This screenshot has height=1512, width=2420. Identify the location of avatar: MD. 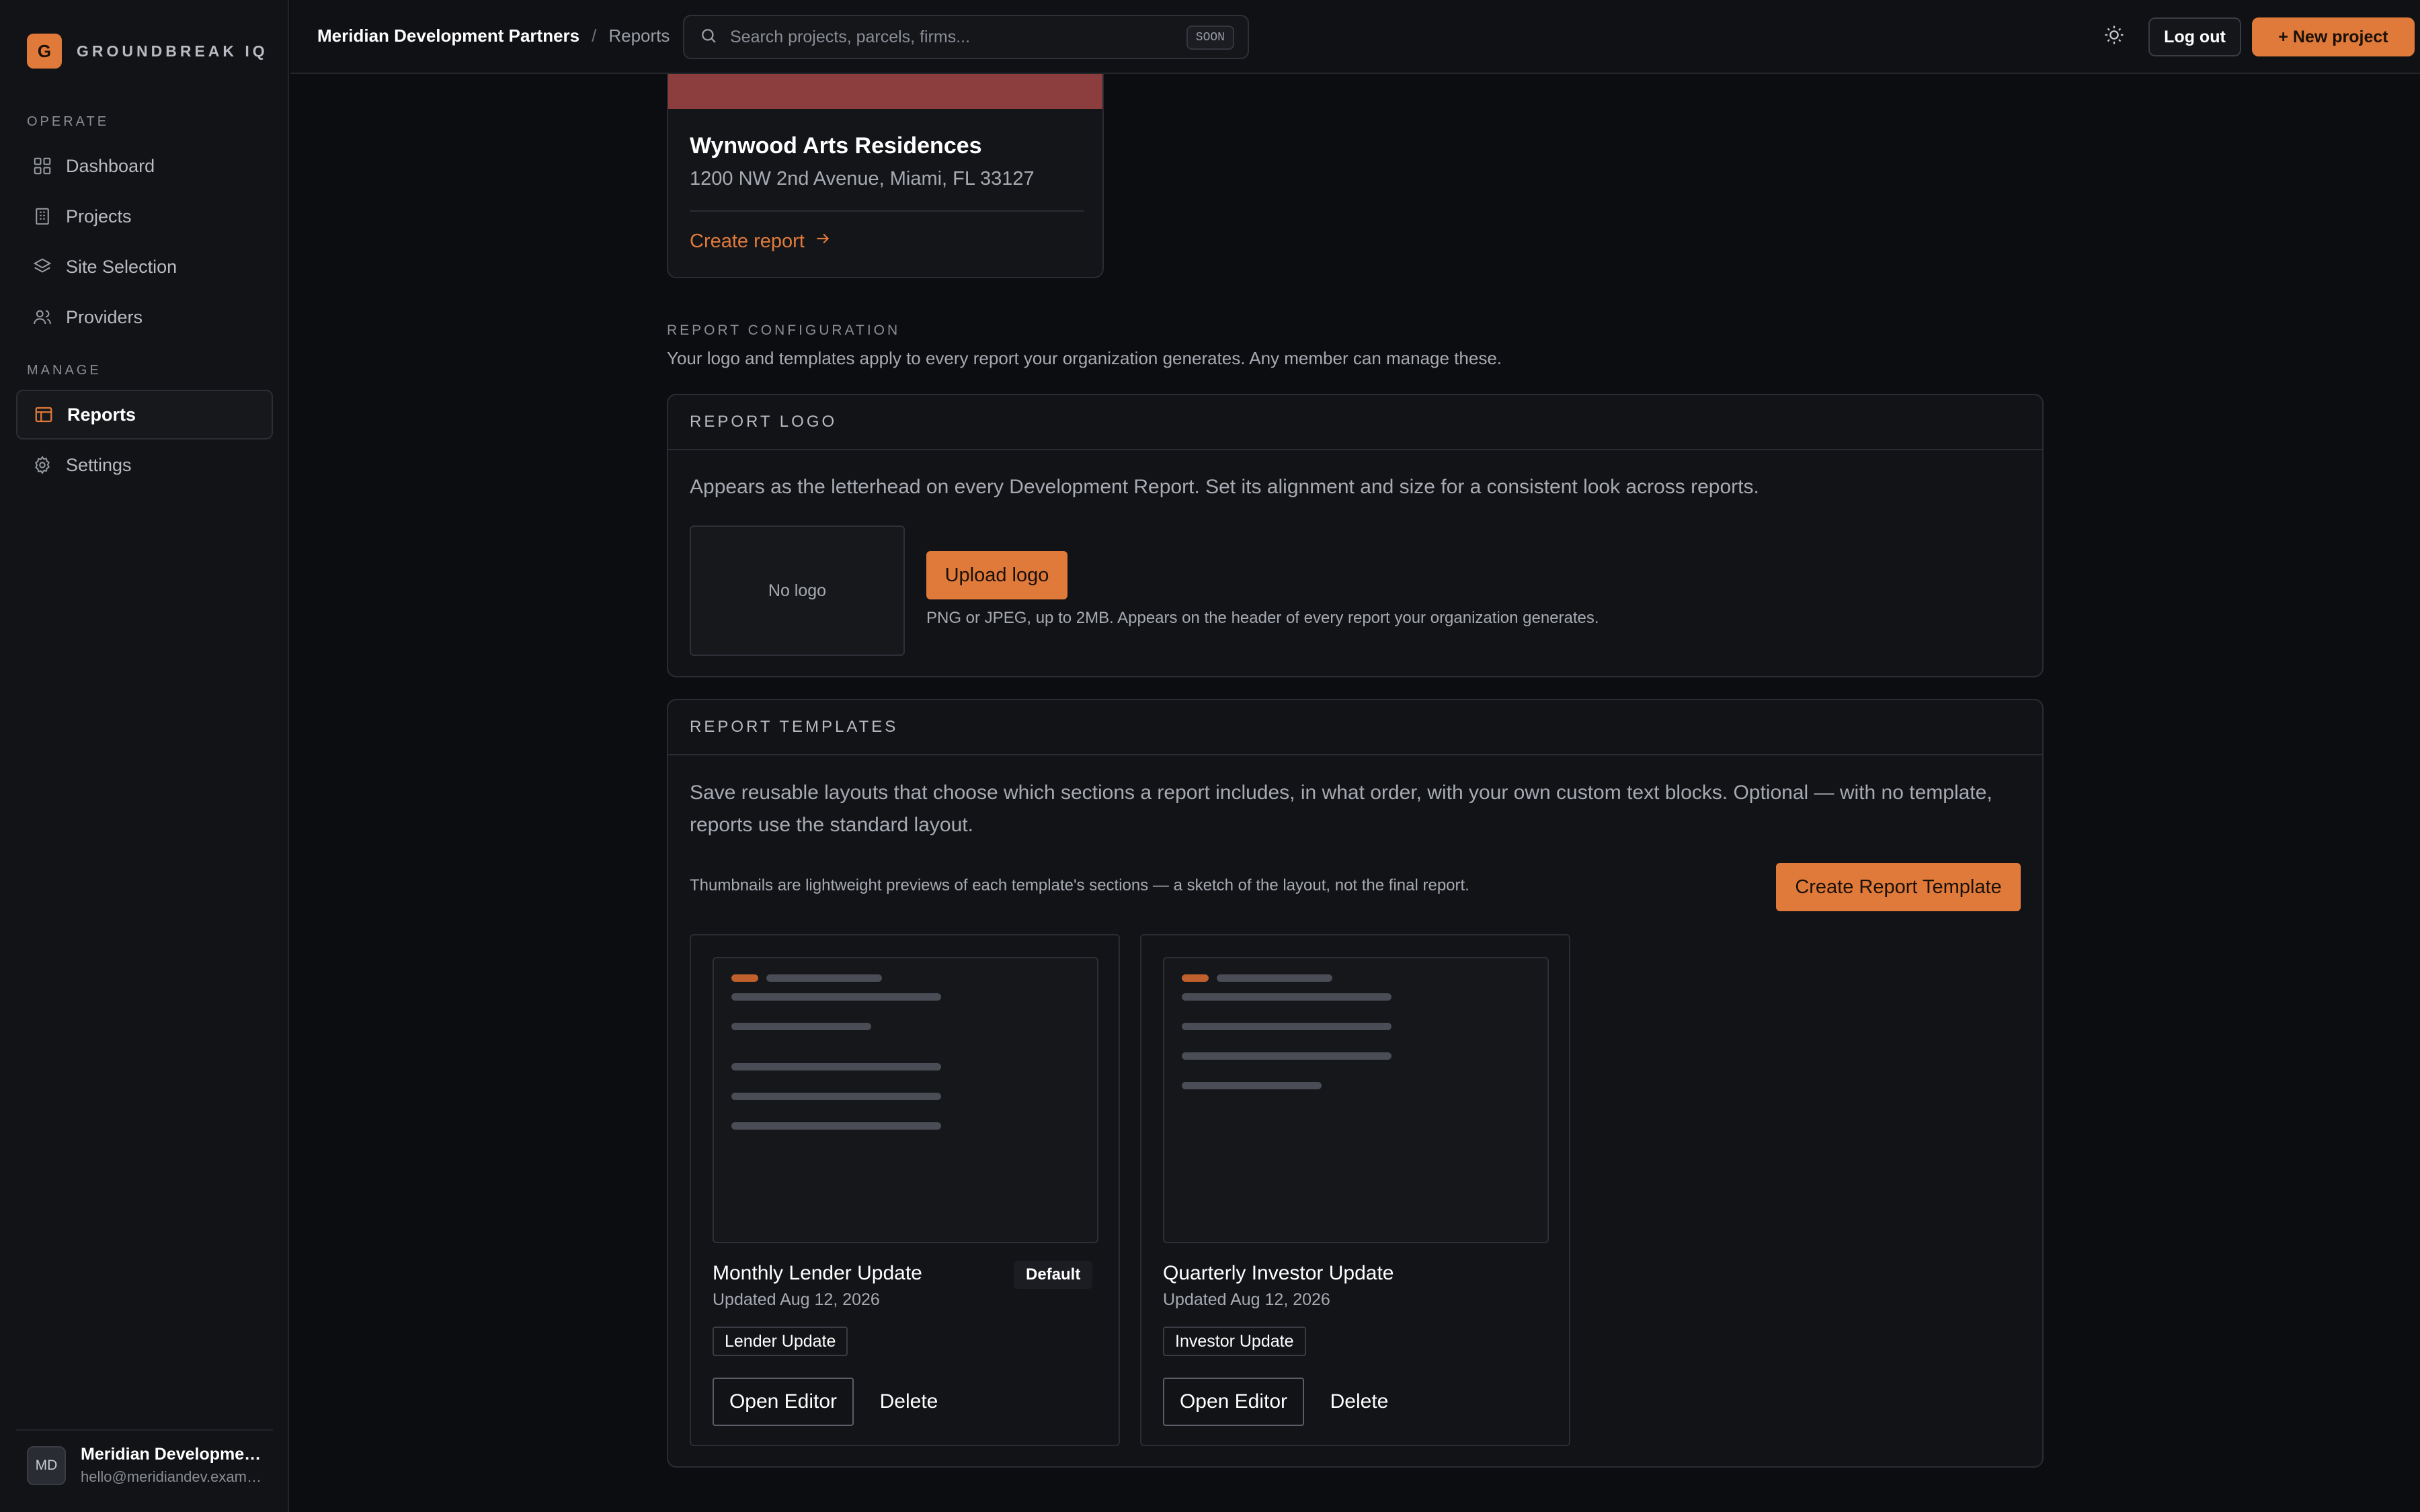
(47, 1465).